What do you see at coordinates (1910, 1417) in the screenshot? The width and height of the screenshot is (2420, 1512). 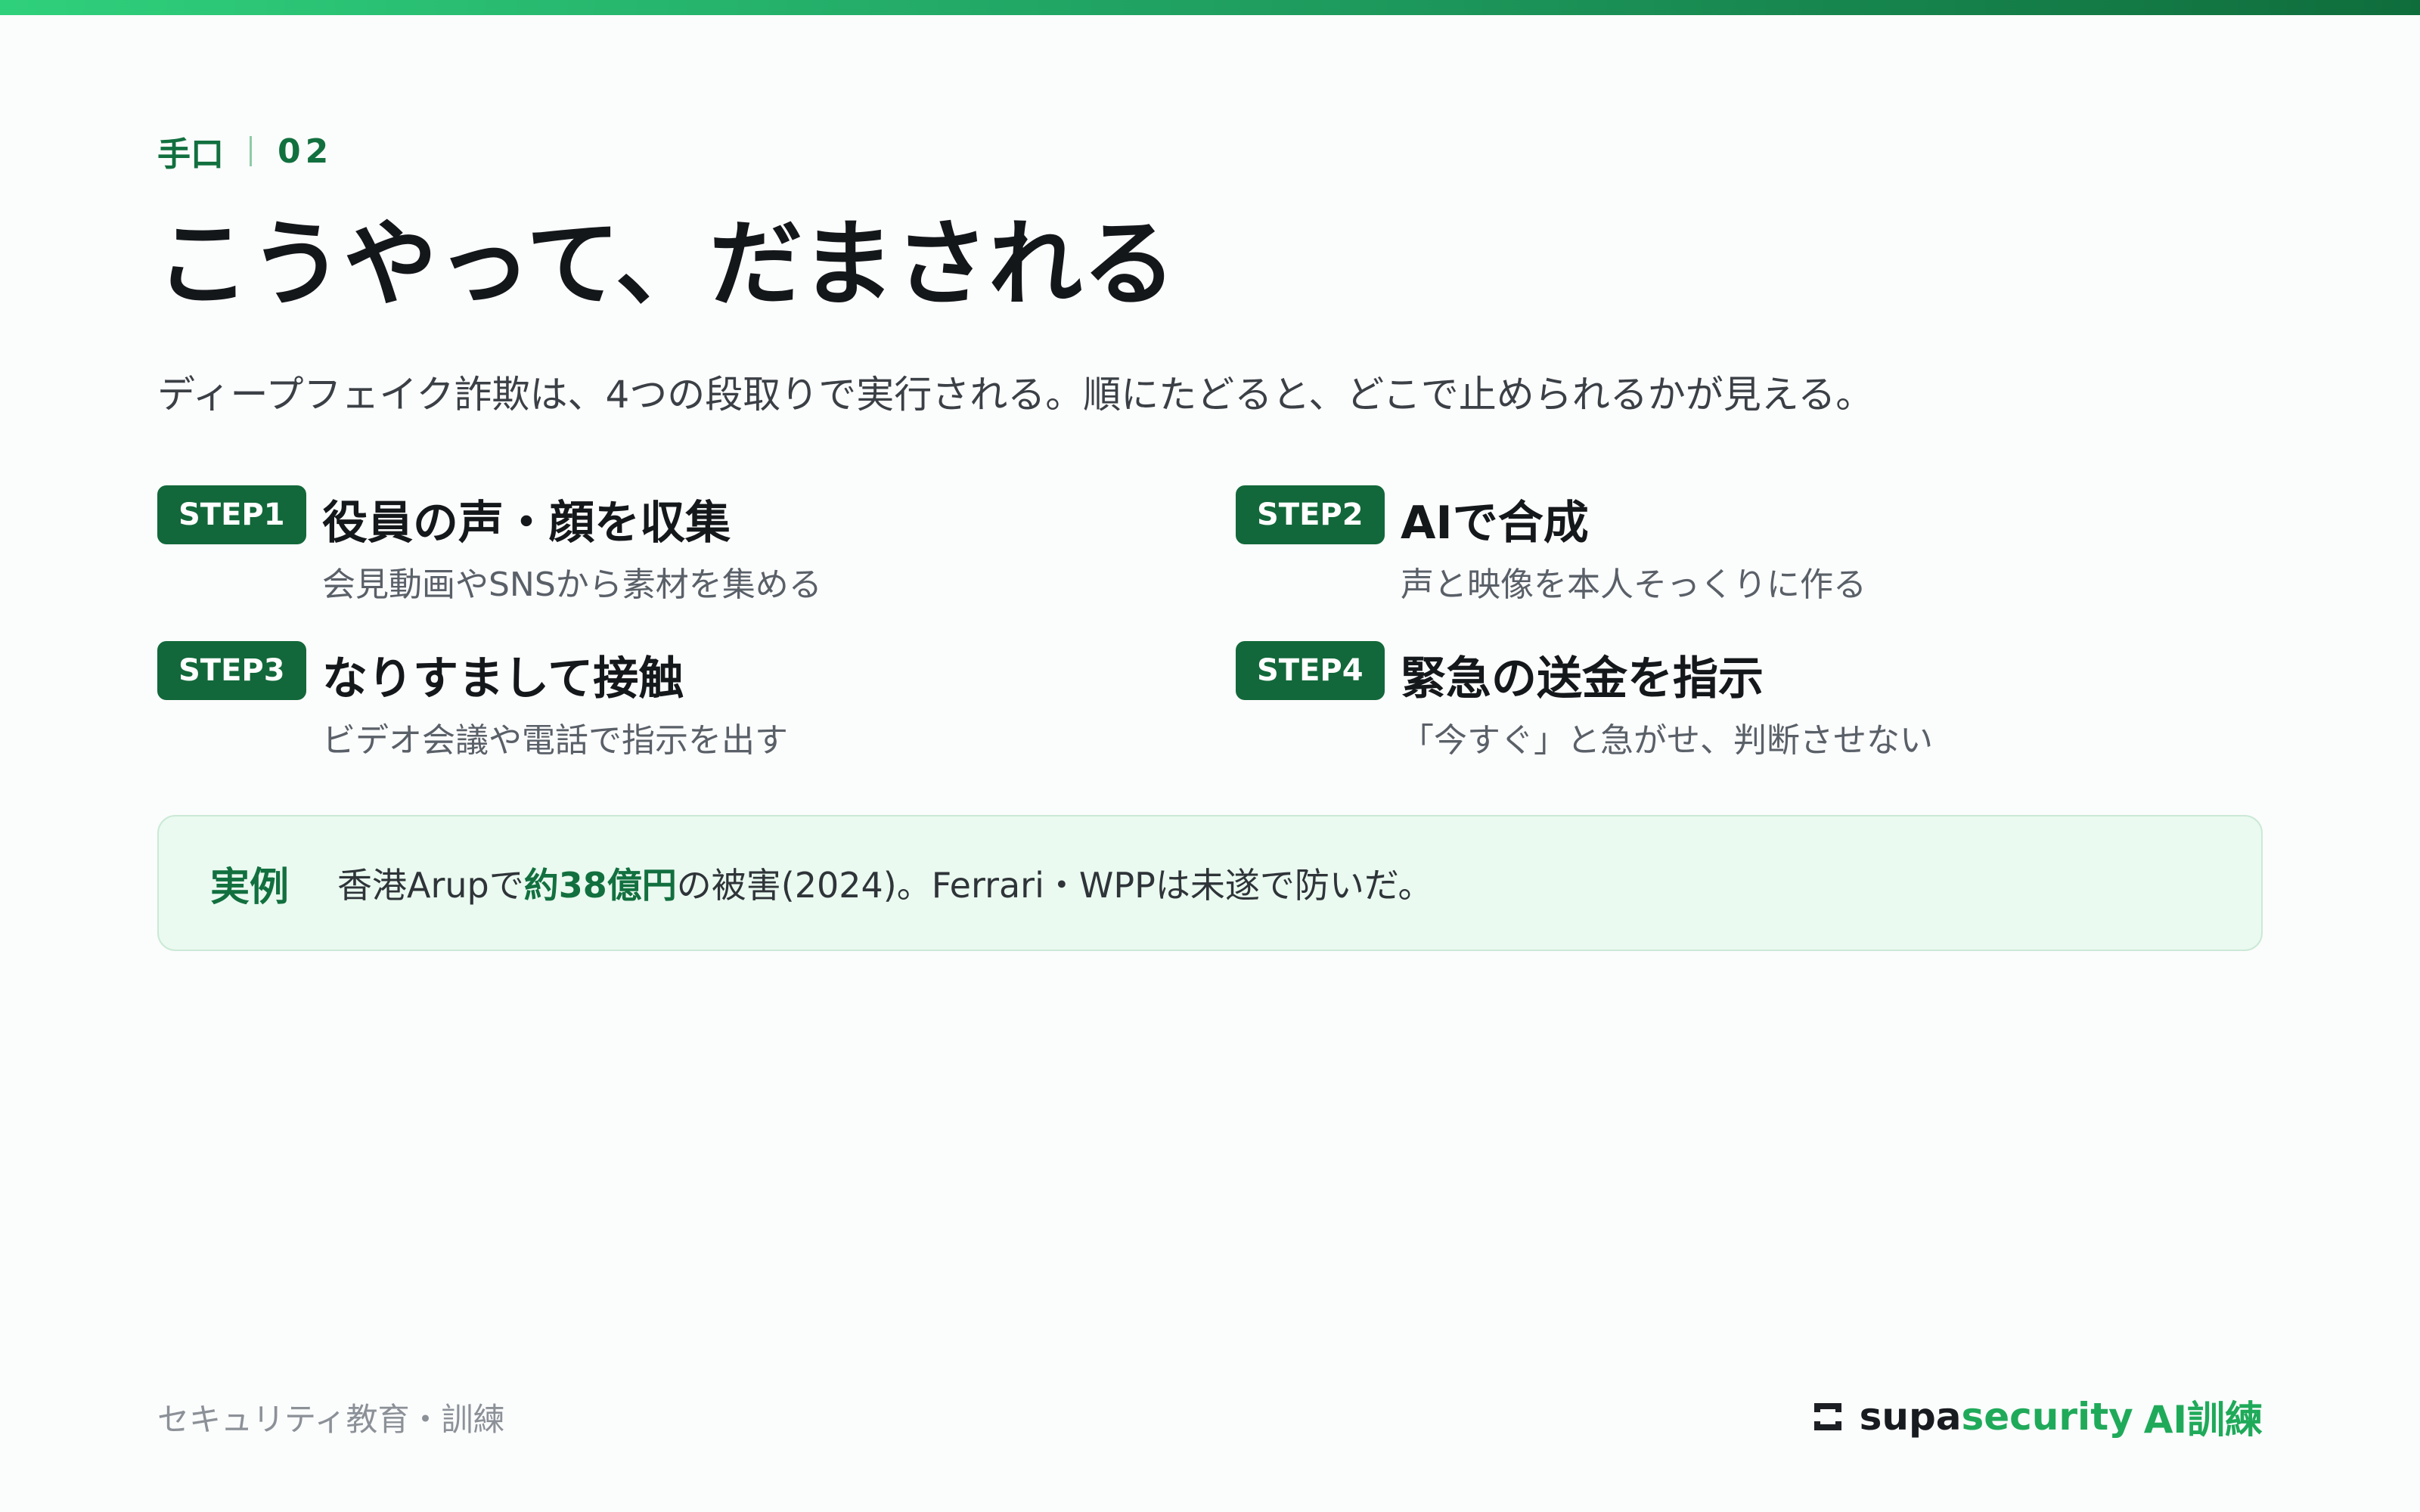 I see `brand-name-supa: supa` at bounding box center [1910, 1417].